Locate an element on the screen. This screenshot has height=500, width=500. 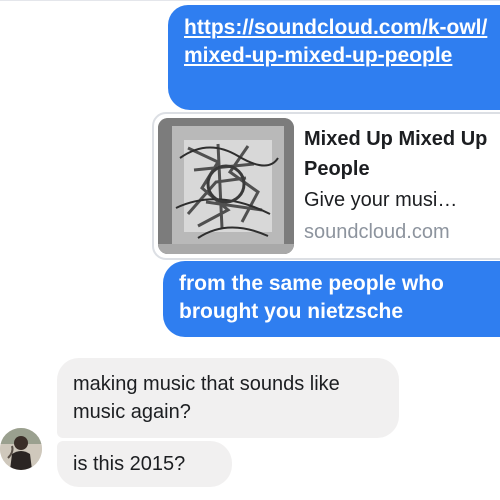
incoming-message-bubble: is this 2015? is located at coordinates (144, 464).